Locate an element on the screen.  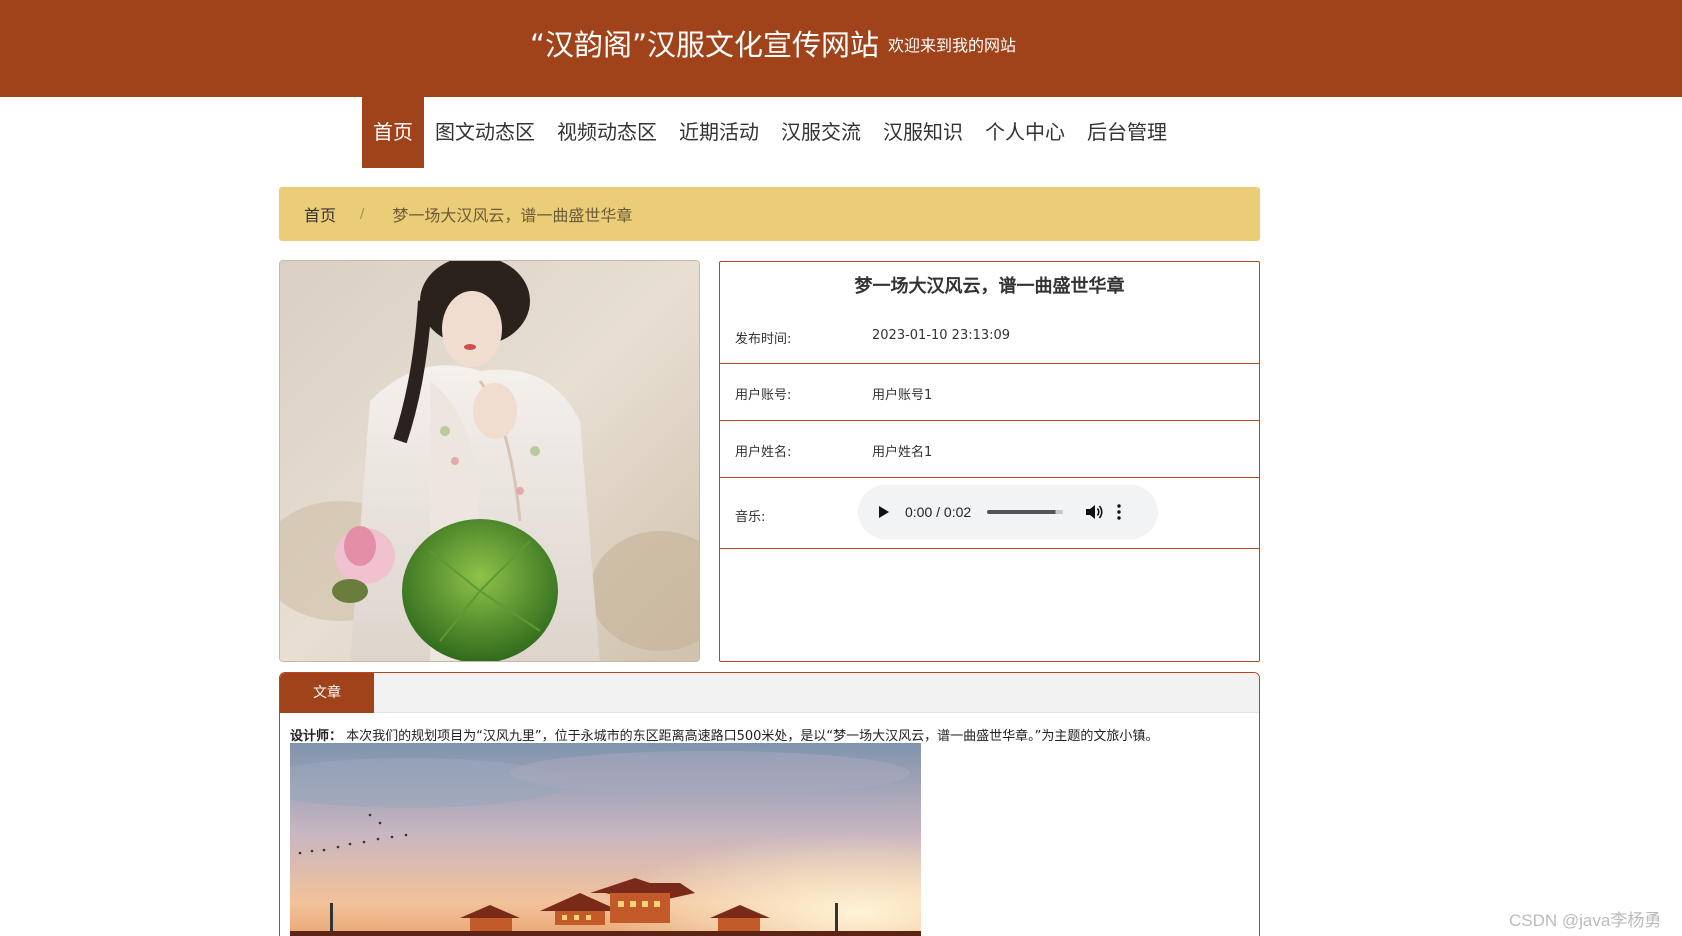
nav-item-profile: 个人中心 is located at coordinates (1025, 132).